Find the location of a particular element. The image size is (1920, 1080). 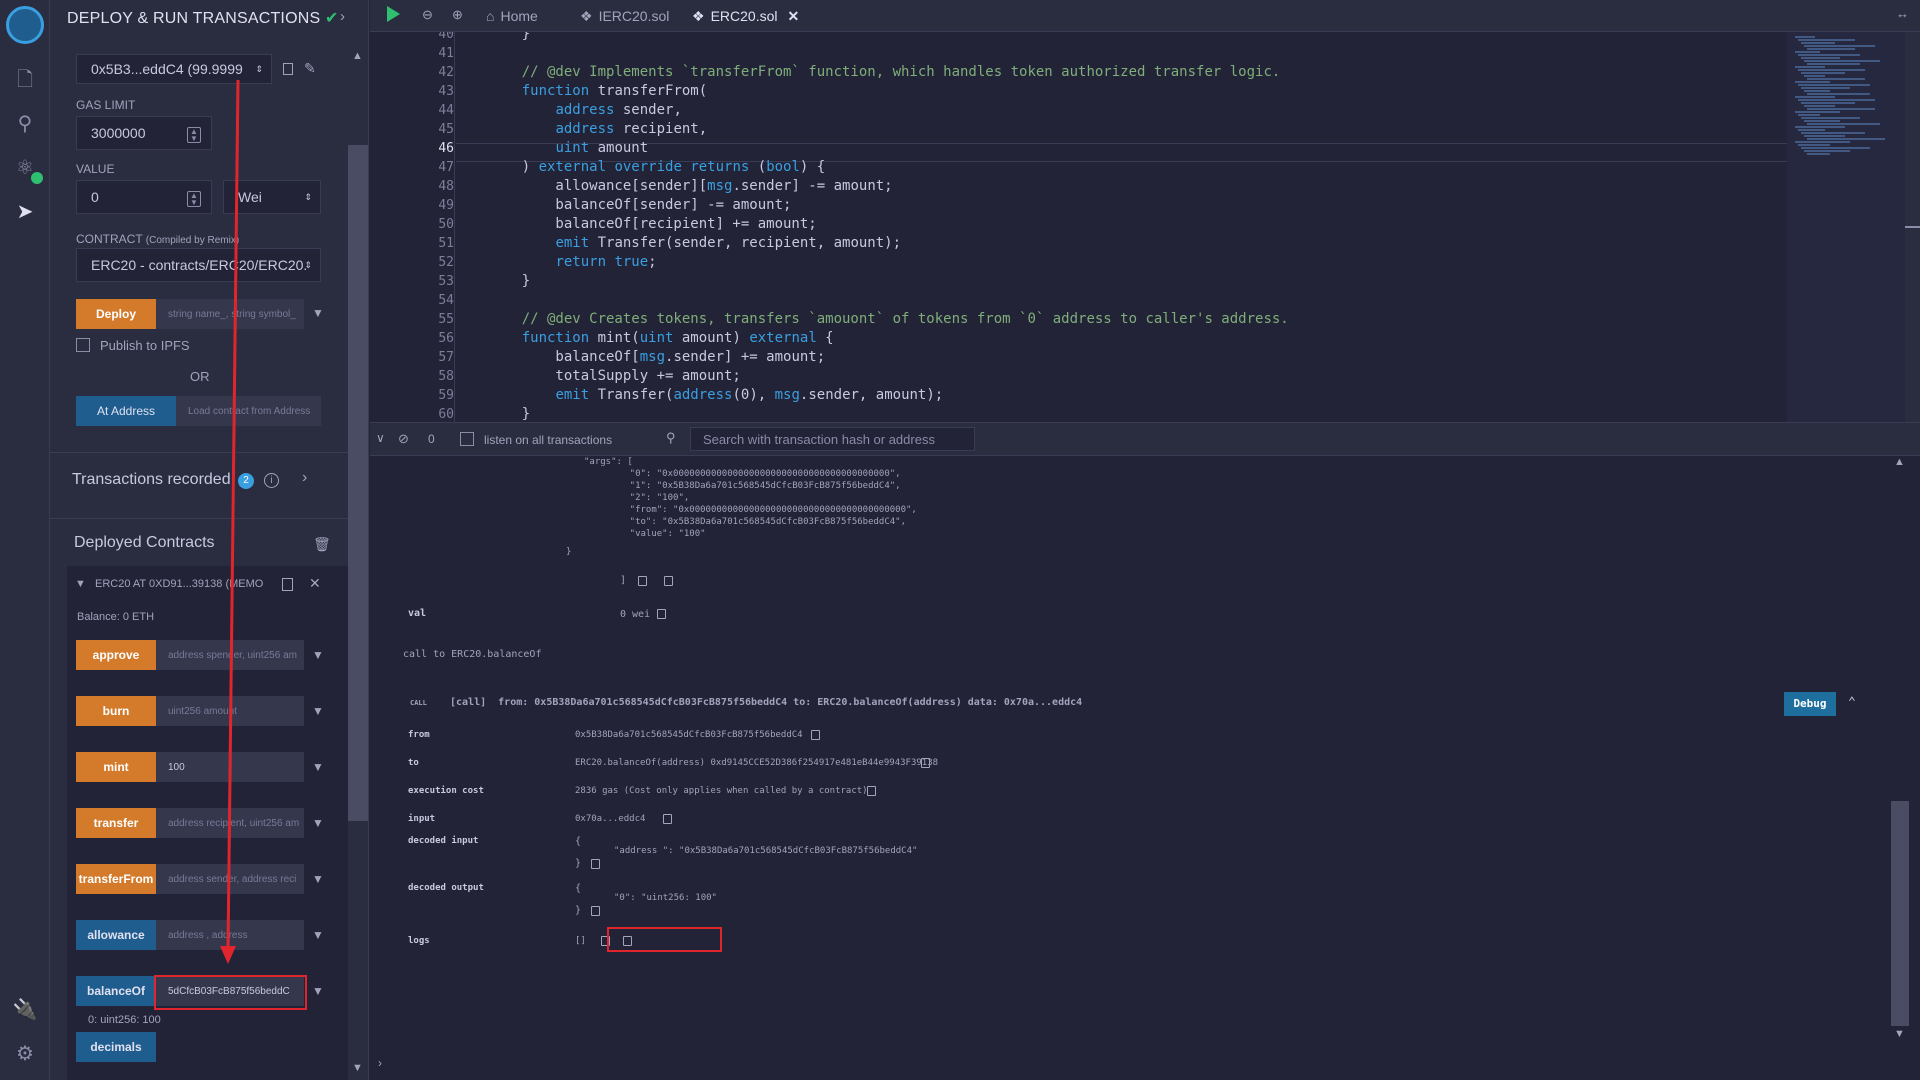

function-button-mint: mint is located at coordinates (116, 767).